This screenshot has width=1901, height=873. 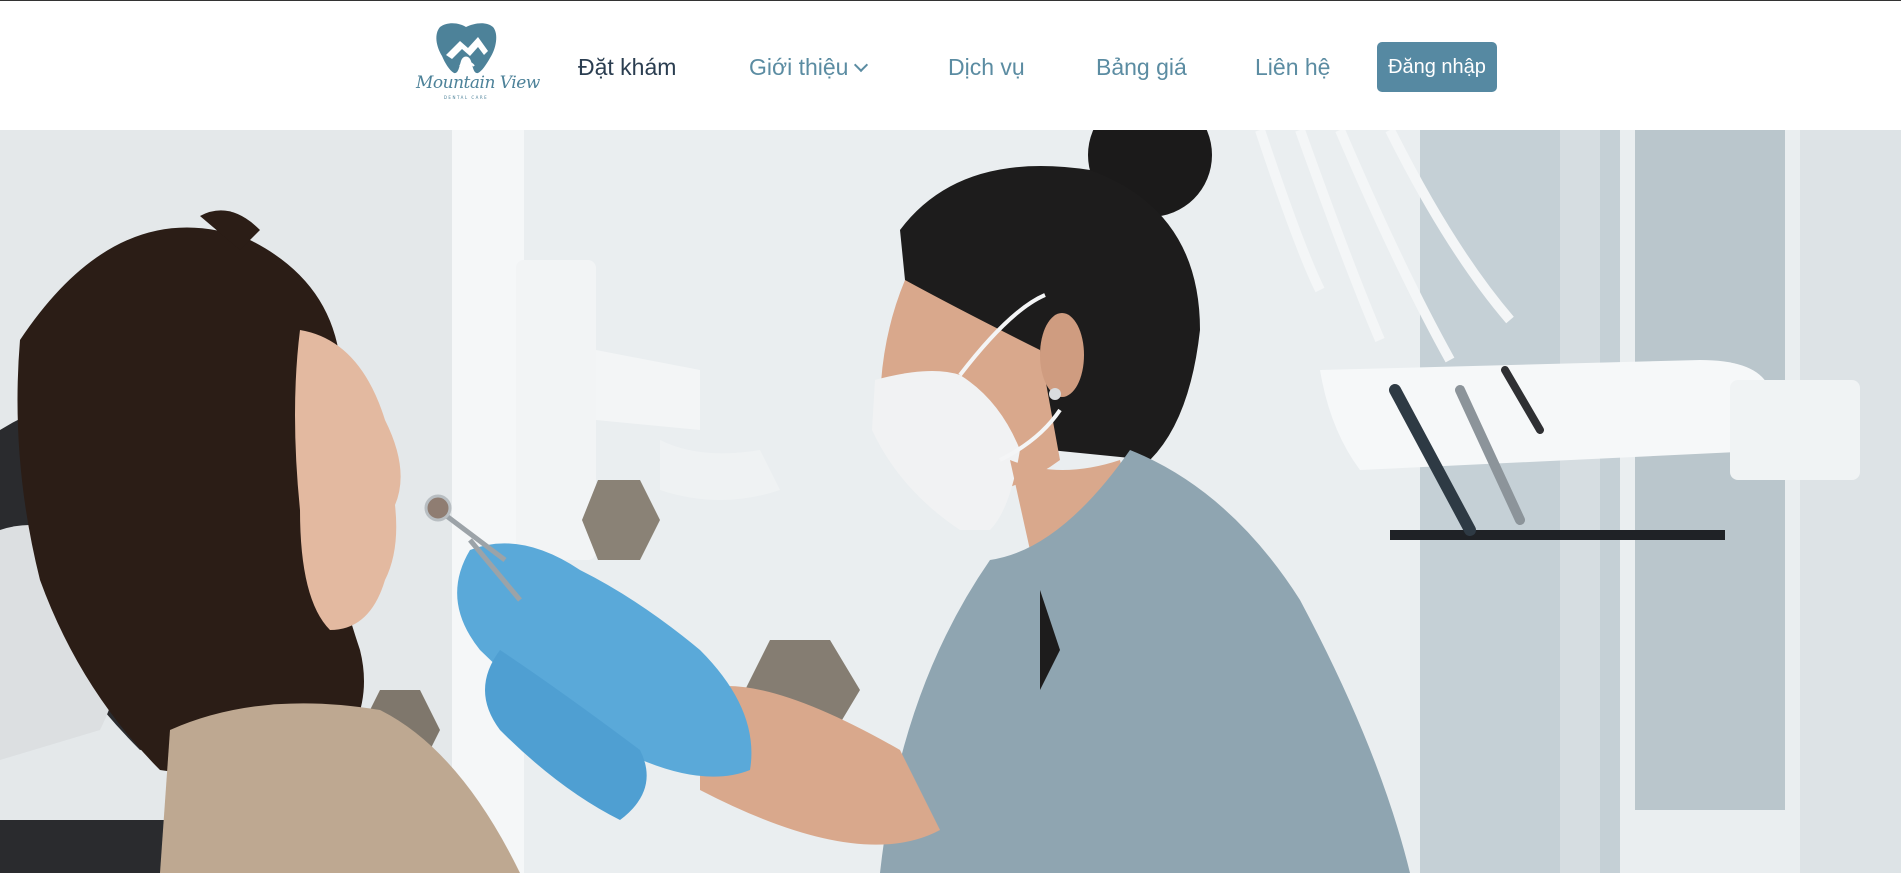 What do you see at coordinates (986, 67) in the screenshot?
I see `nav-item-dich-vu: Dịch vụ` at bounding box center [986, 67].